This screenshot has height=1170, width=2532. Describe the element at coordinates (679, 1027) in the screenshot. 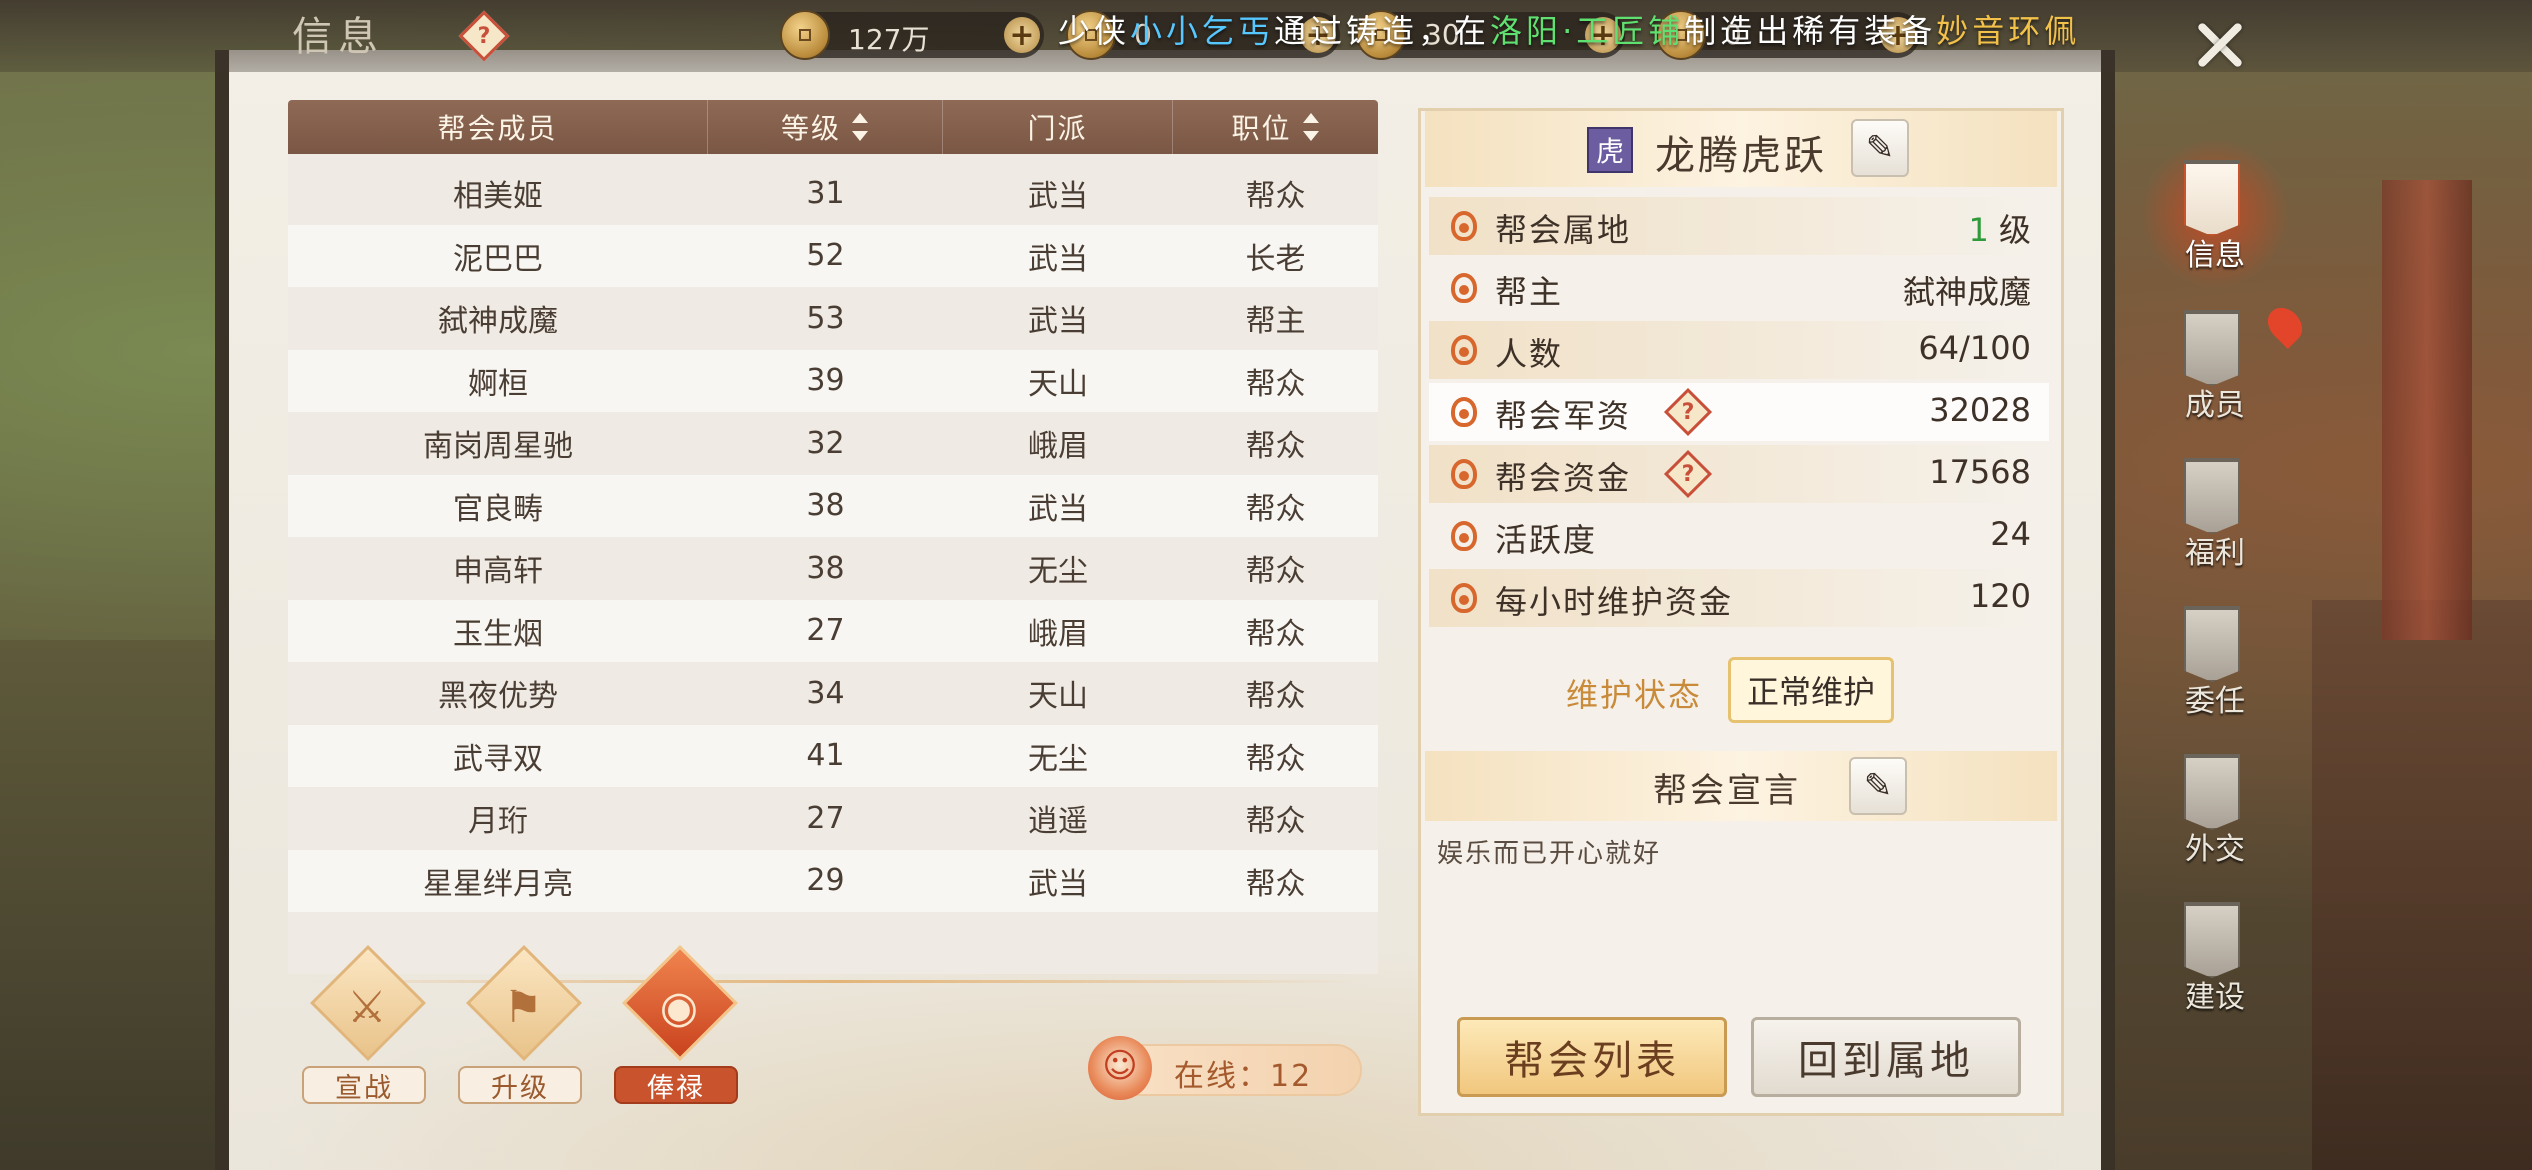

I see `salary-button: ◉ 俸禄` at that location.